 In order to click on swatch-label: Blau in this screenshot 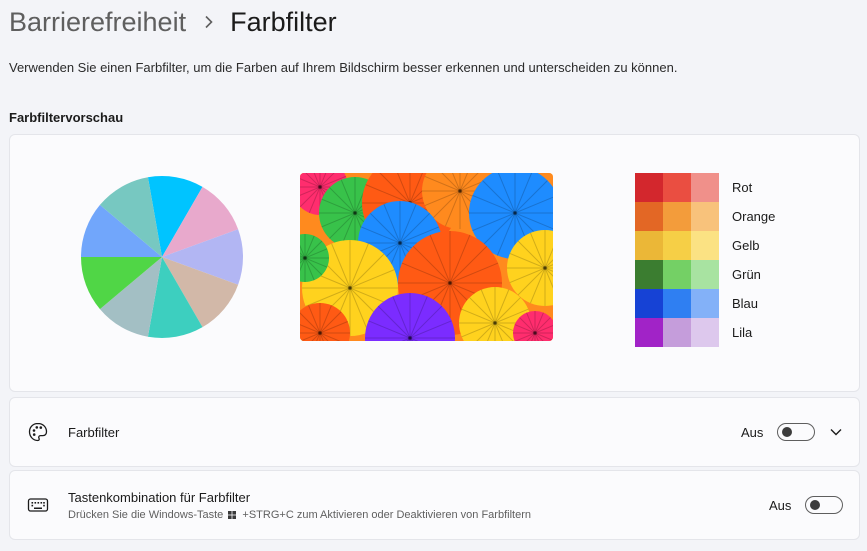, I will do `click(745, 303)`.